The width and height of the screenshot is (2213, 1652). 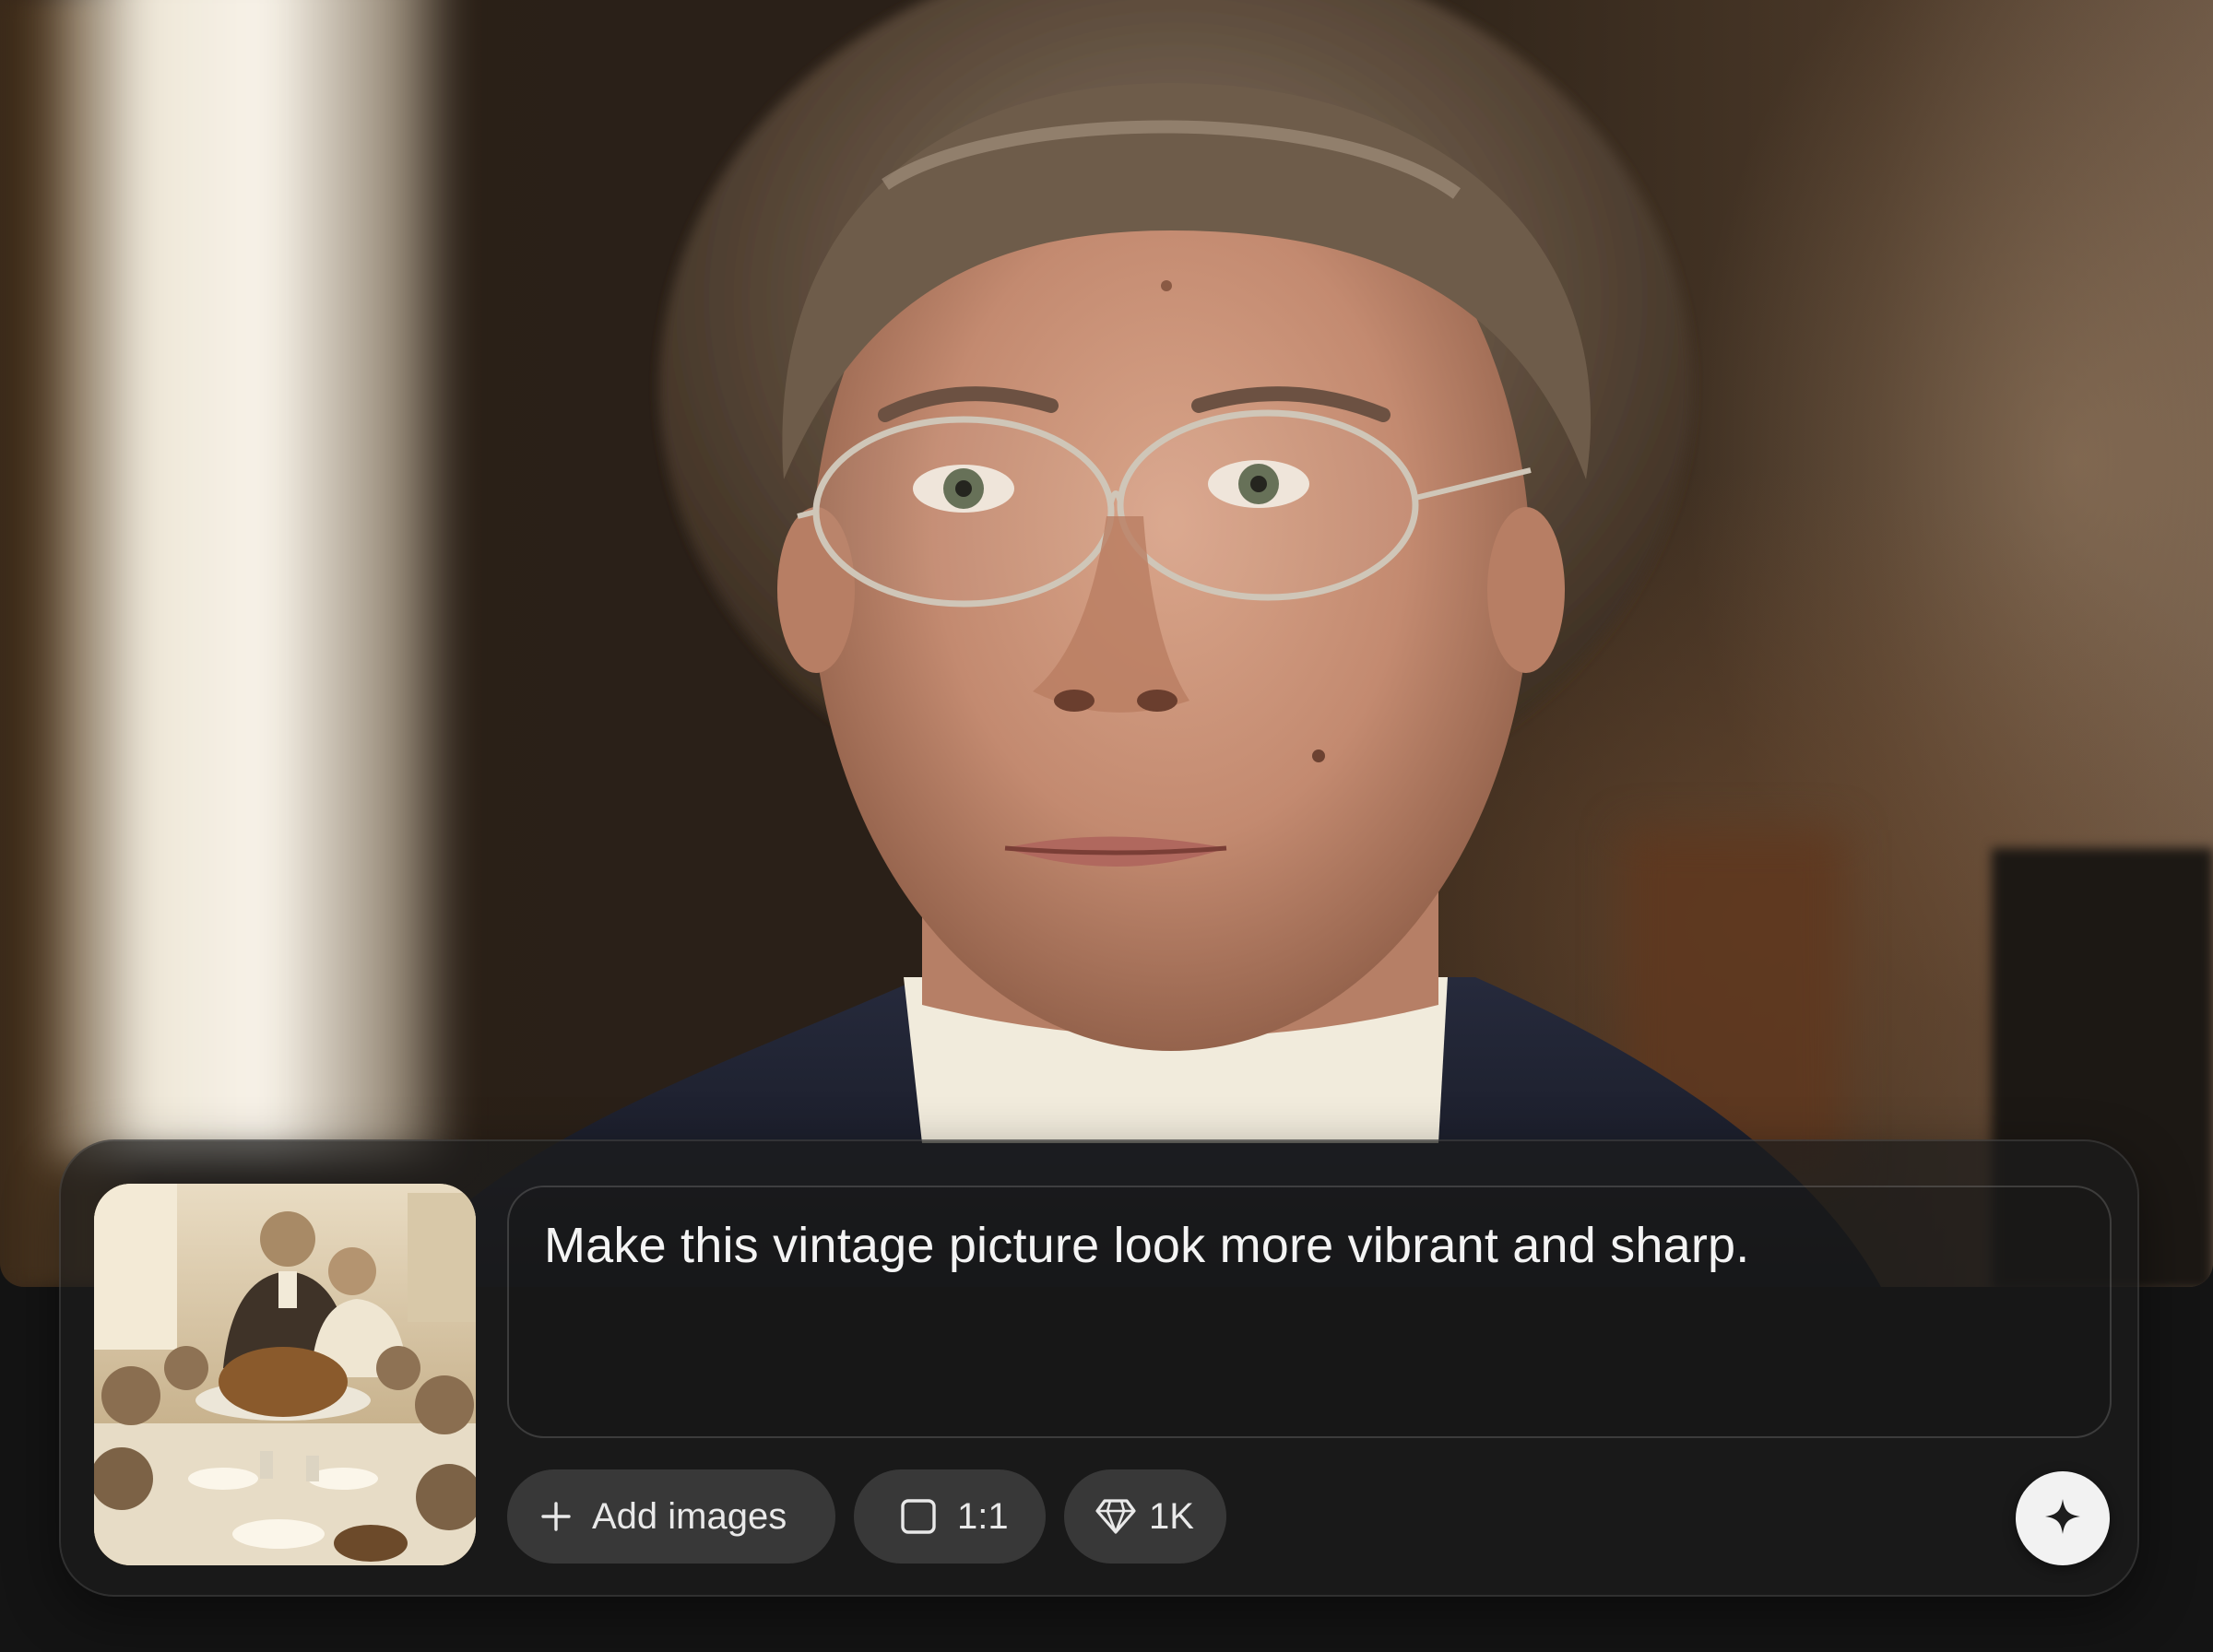 I want to click on resolution-button: 1K, so click(x=1145, y=1516).